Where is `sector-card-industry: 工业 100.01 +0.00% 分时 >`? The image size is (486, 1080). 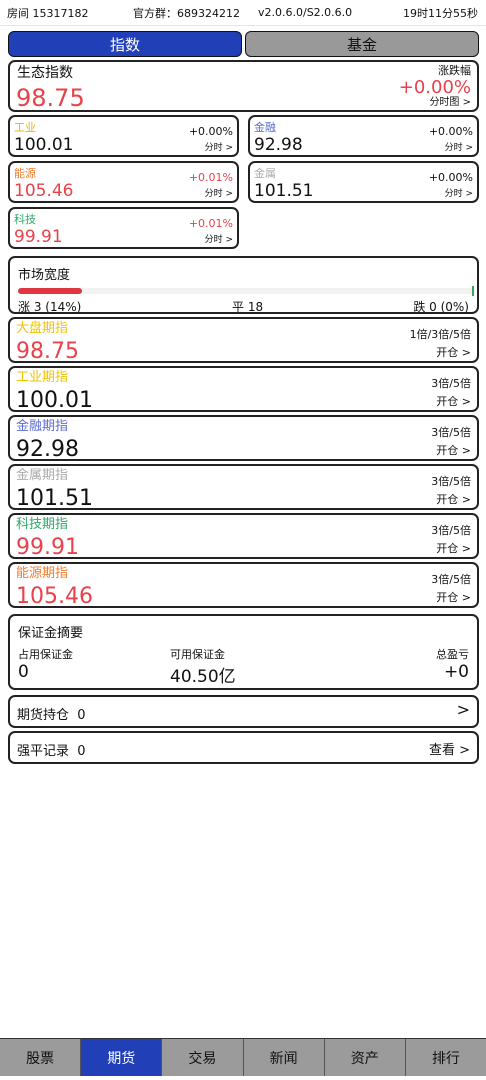 sector-card-industry: 工业 100.01 +0.00% 分时 > is located at coordinates (123, 136).